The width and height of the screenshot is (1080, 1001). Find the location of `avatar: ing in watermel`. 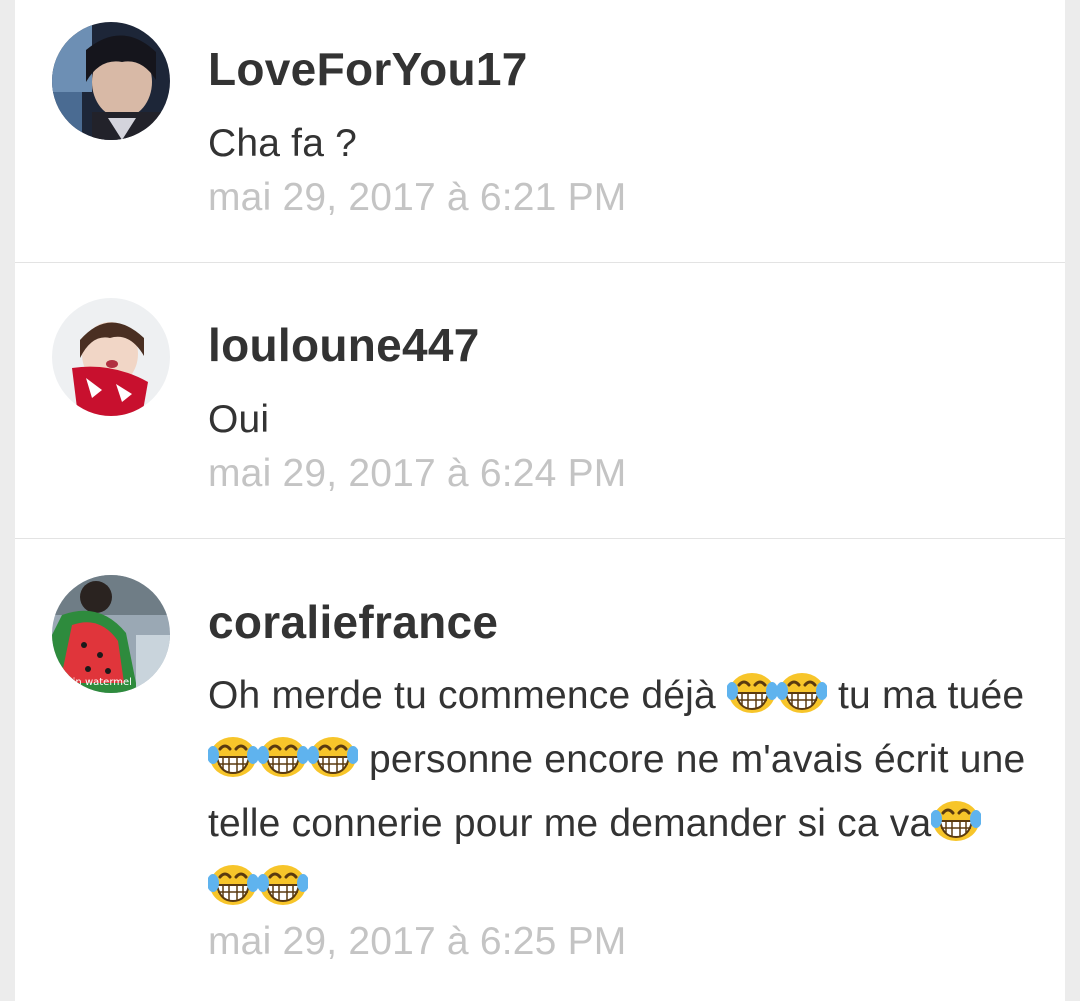

avatar: ing in watermel is located at coordinates (111, 634).